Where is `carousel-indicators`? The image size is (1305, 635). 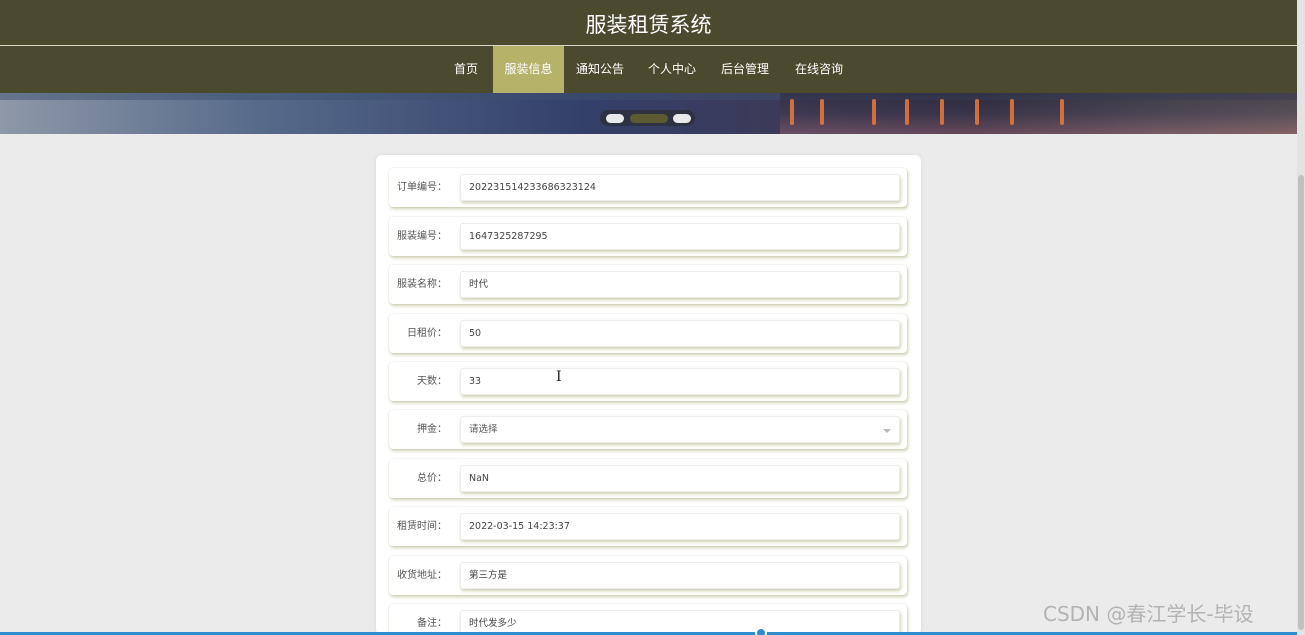 carousel-indicators is located at coordinates (647, 118).